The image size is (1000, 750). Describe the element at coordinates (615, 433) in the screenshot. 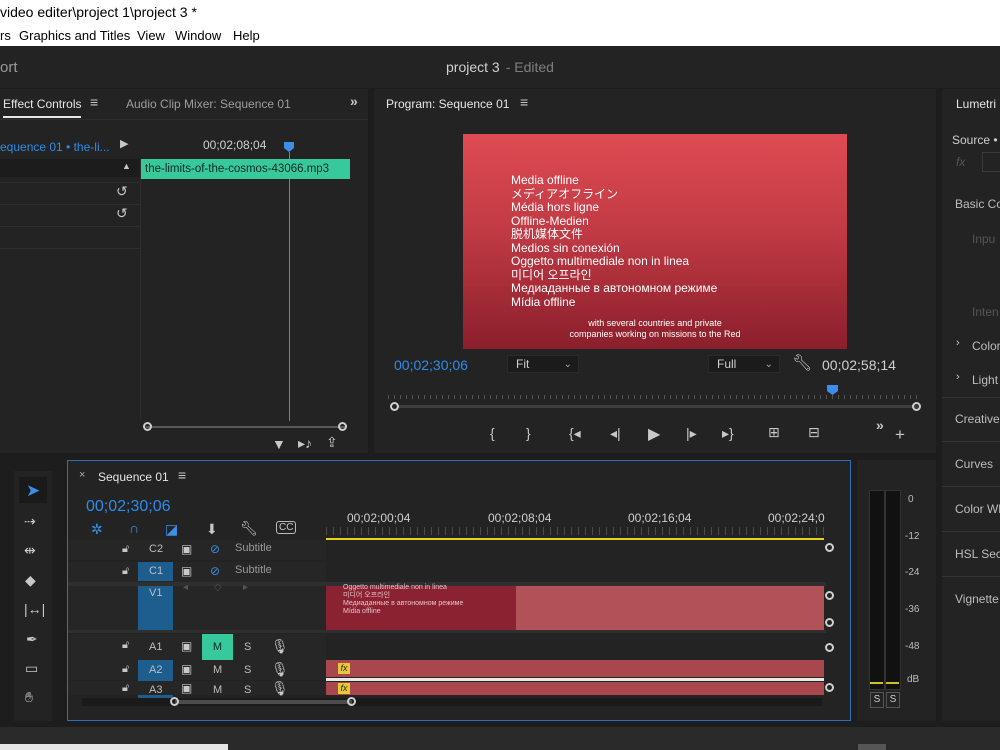

I see `step-back-icon: ◂|` at that location.